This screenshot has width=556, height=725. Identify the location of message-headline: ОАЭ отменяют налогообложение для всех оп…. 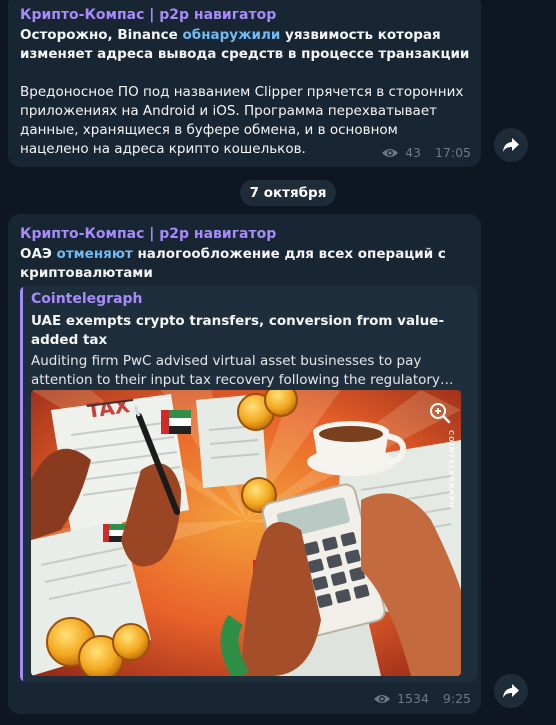
(245, 264).